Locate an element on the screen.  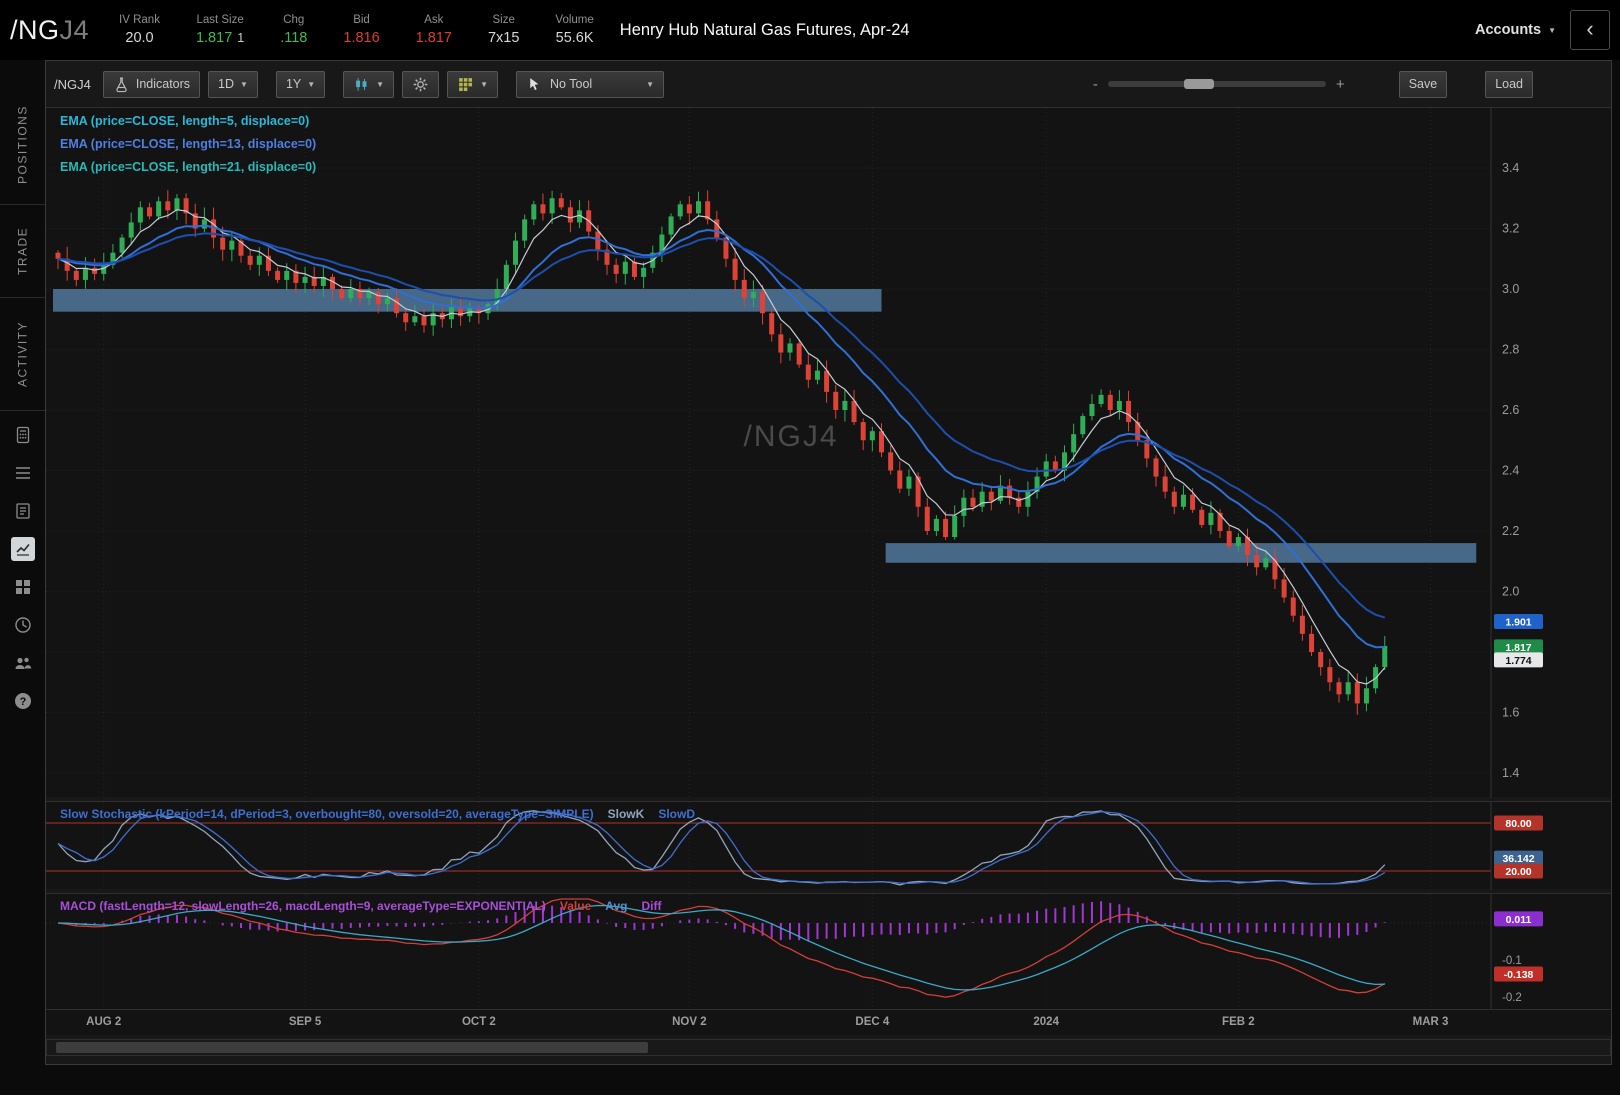
svg-text: 1.774 is located at coordinates (1518, 661).